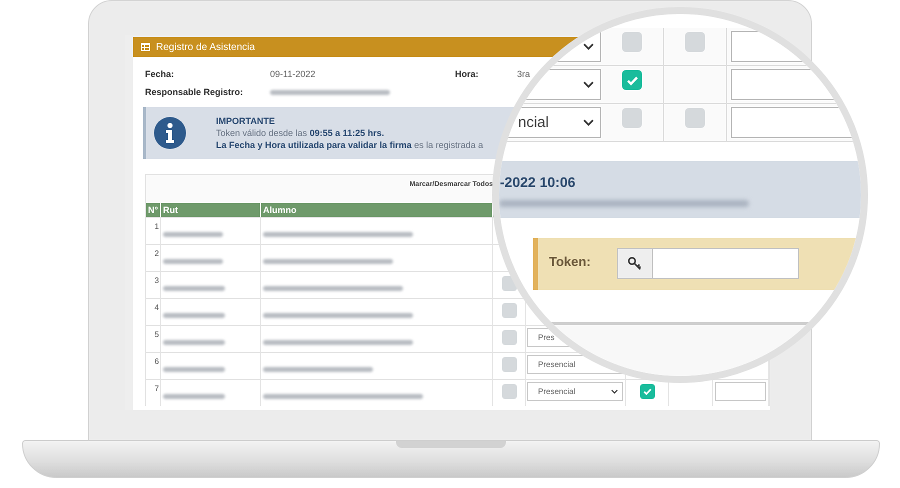 The height and width of the screenshot is (488, 900). Describe the element at coordinates (194, 92) in the screenshot. I see `field-label: Responsable Registro:` at that location.